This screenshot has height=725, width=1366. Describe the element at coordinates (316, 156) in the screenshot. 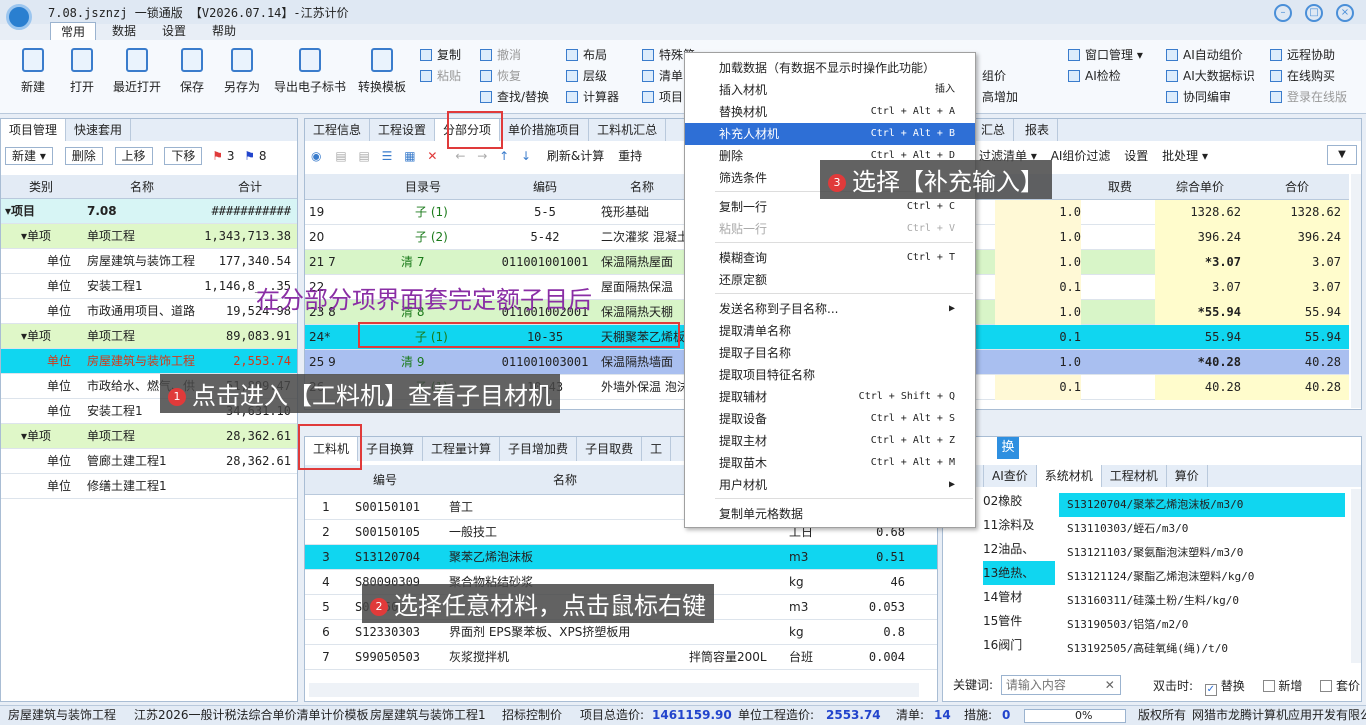

I see `eye-icon: ◉` at that location.